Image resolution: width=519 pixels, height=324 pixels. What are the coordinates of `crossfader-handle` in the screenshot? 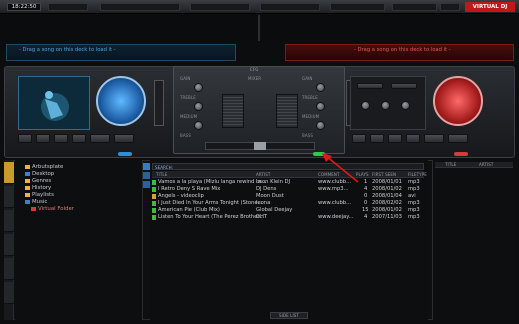 It's located at (260, 146).